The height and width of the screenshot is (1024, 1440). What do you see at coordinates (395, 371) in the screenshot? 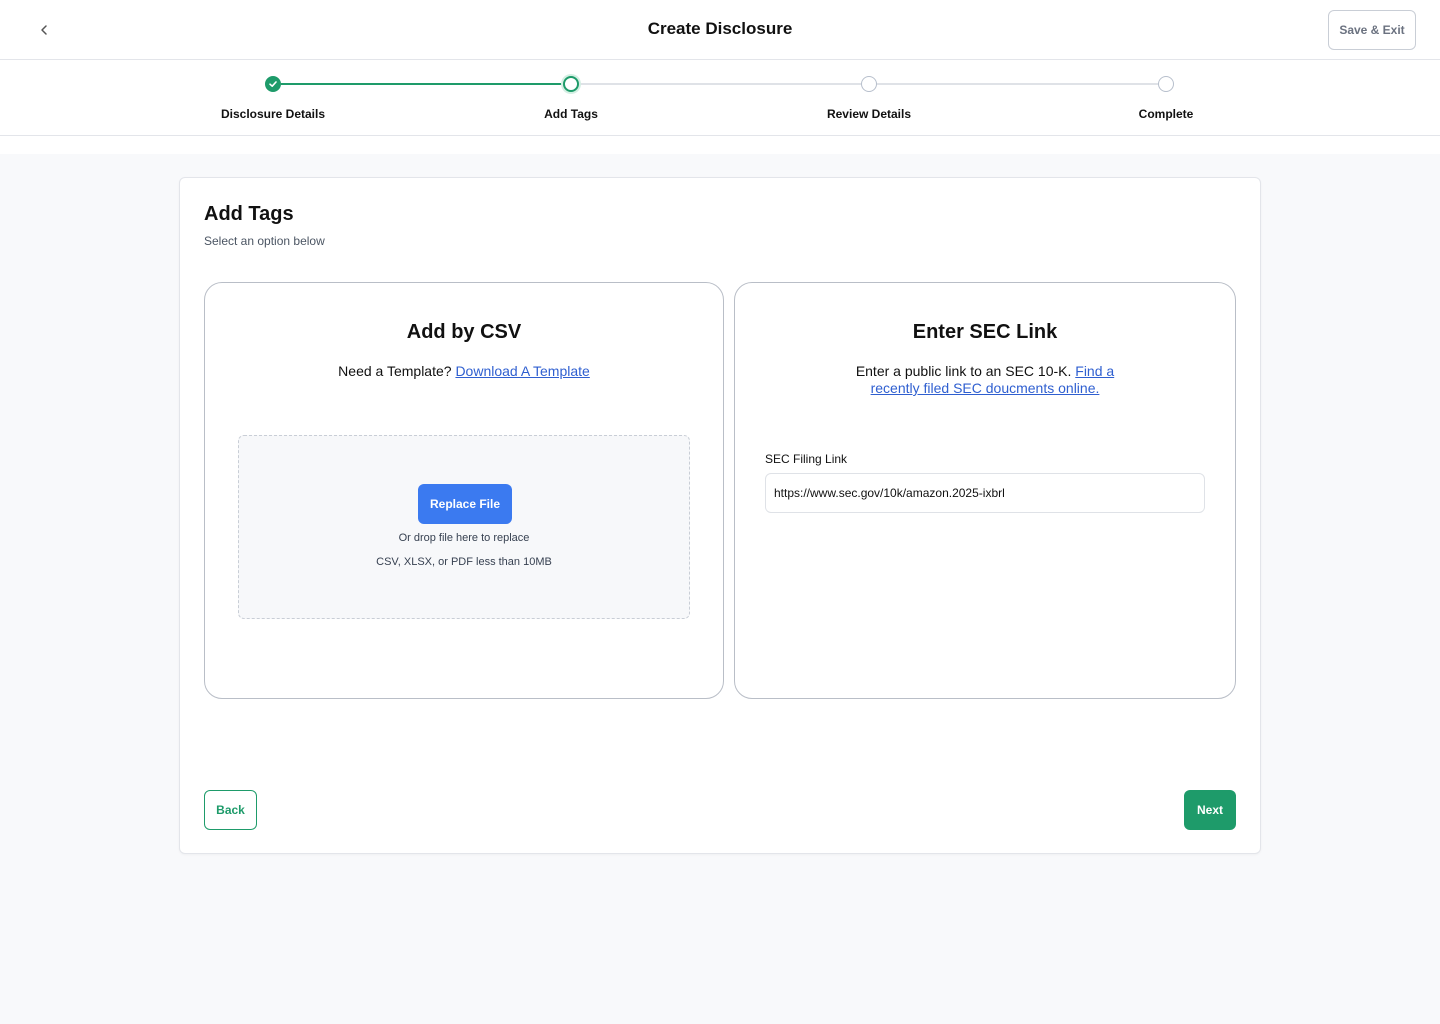
I see `template-prompt-text: Need a Template?` at bounding box center [395, 371].